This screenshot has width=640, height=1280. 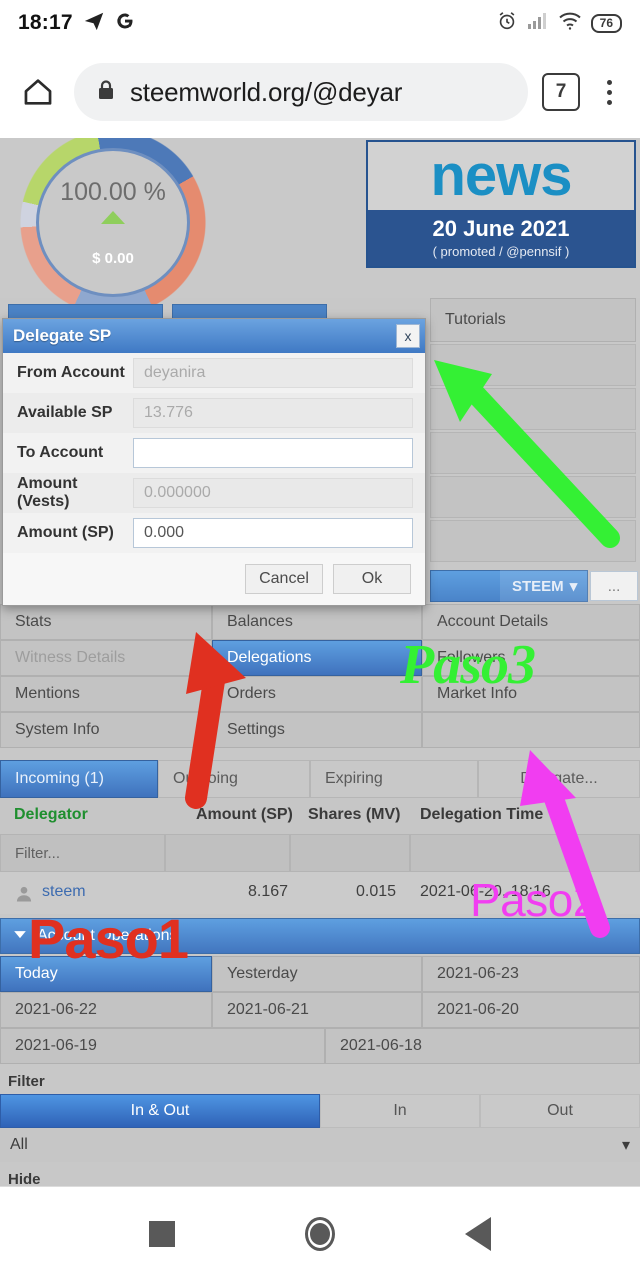 What do you see at coordinates (107, 935) in the screenshot?
I see `account-operations-caption: Account Operations` at bounding box center [107, 935].